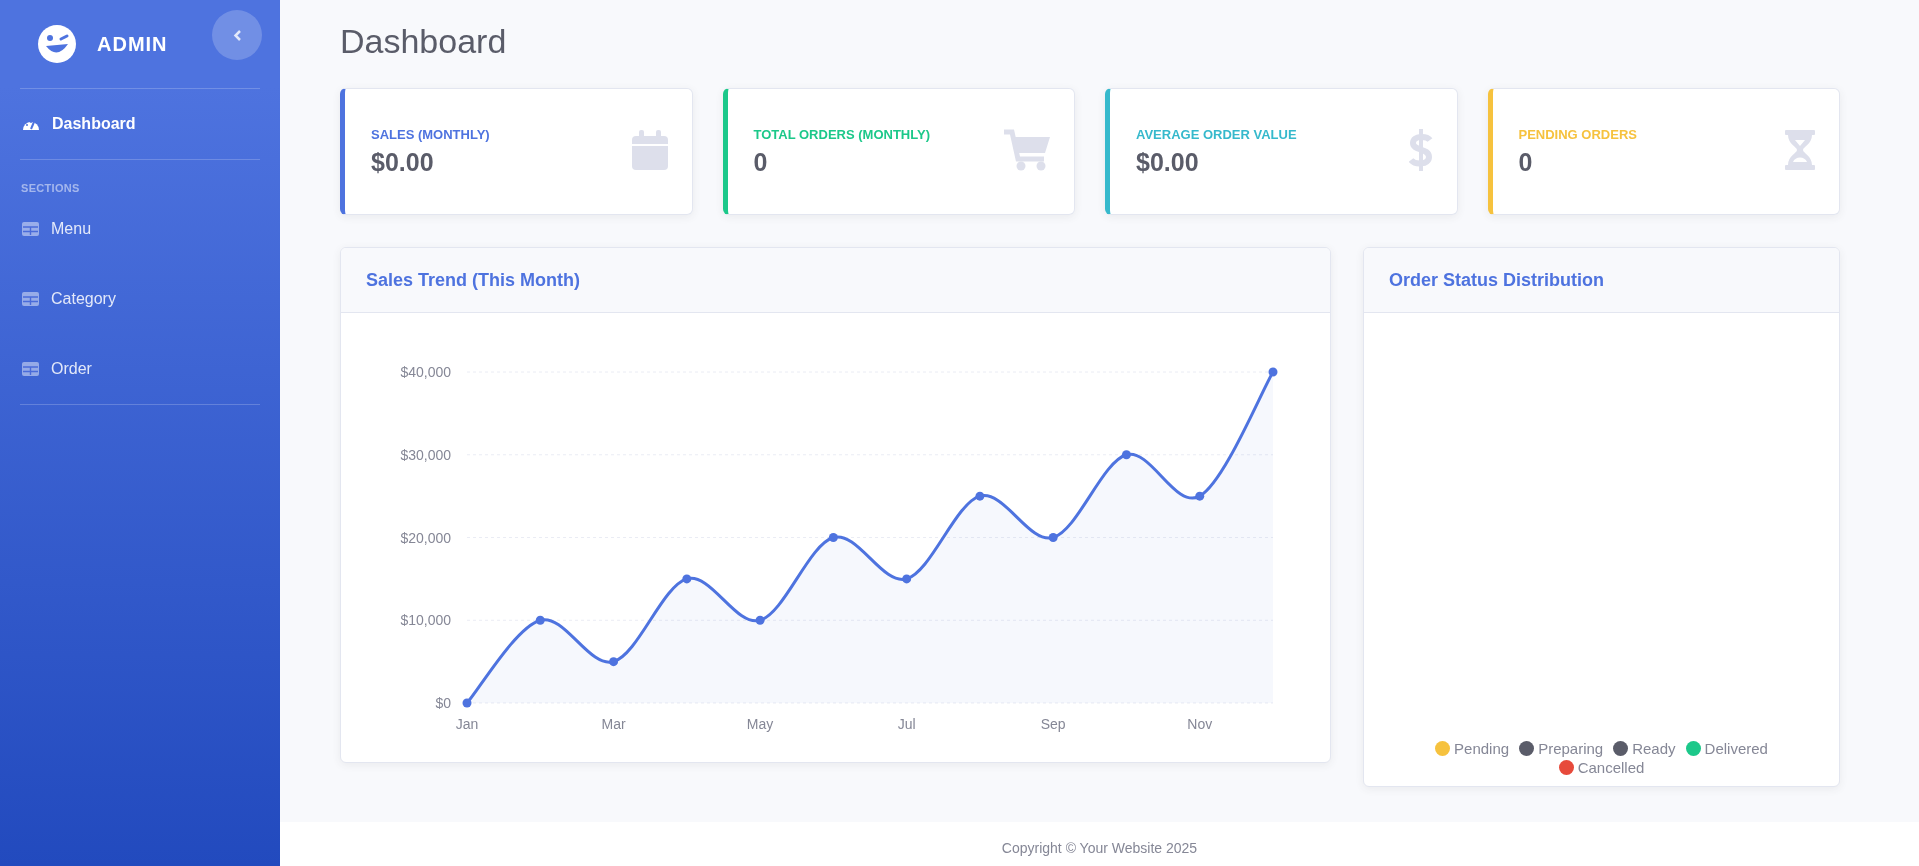 The height and width of the screenshot is (866, 1919). Describe the element at coordinates (906, 724) in the screenshot. I see `x-axis-label: Jul` at that location.